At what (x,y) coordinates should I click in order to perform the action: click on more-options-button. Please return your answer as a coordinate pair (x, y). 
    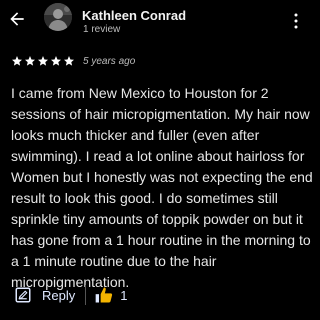
    Looking at the image, I should click on (296, 21).